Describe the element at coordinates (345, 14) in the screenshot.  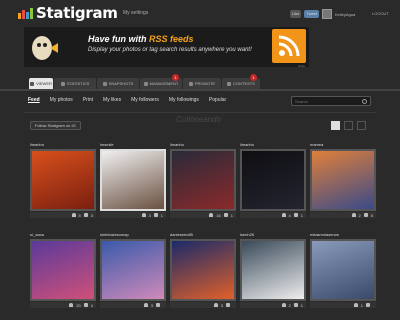
I see `username: KelleyAgua` at that location.